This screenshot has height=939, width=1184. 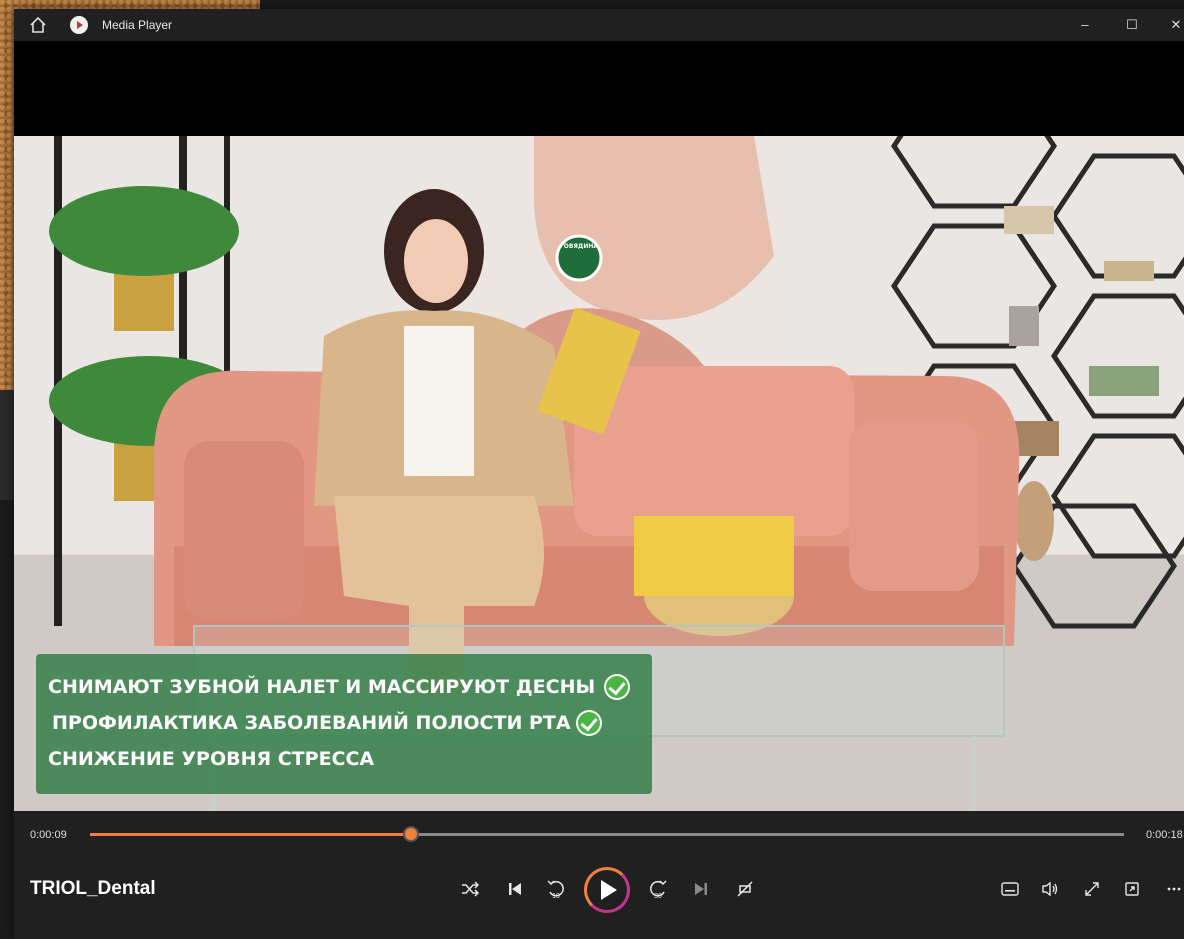 I want to click on title-bar: Media Player – ☐ ✕, so click(x=599, y=25).